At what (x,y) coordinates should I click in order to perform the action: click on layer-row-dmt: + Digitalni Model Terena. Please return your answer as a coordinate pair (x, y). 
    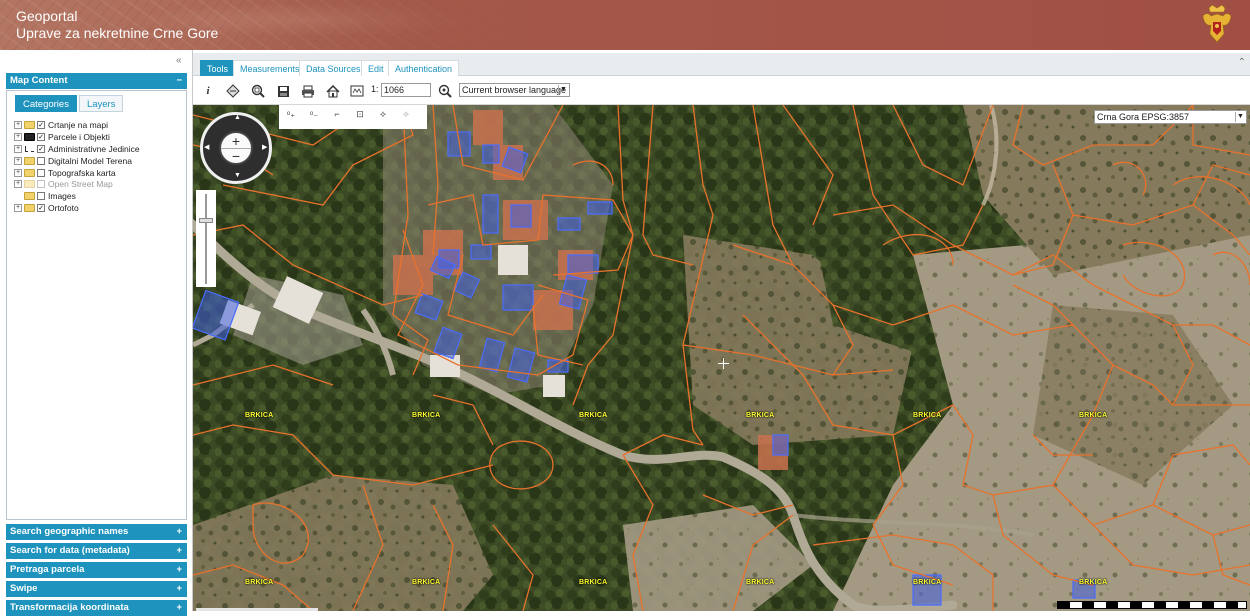
    Looking at the image, I should click on (77, 161).